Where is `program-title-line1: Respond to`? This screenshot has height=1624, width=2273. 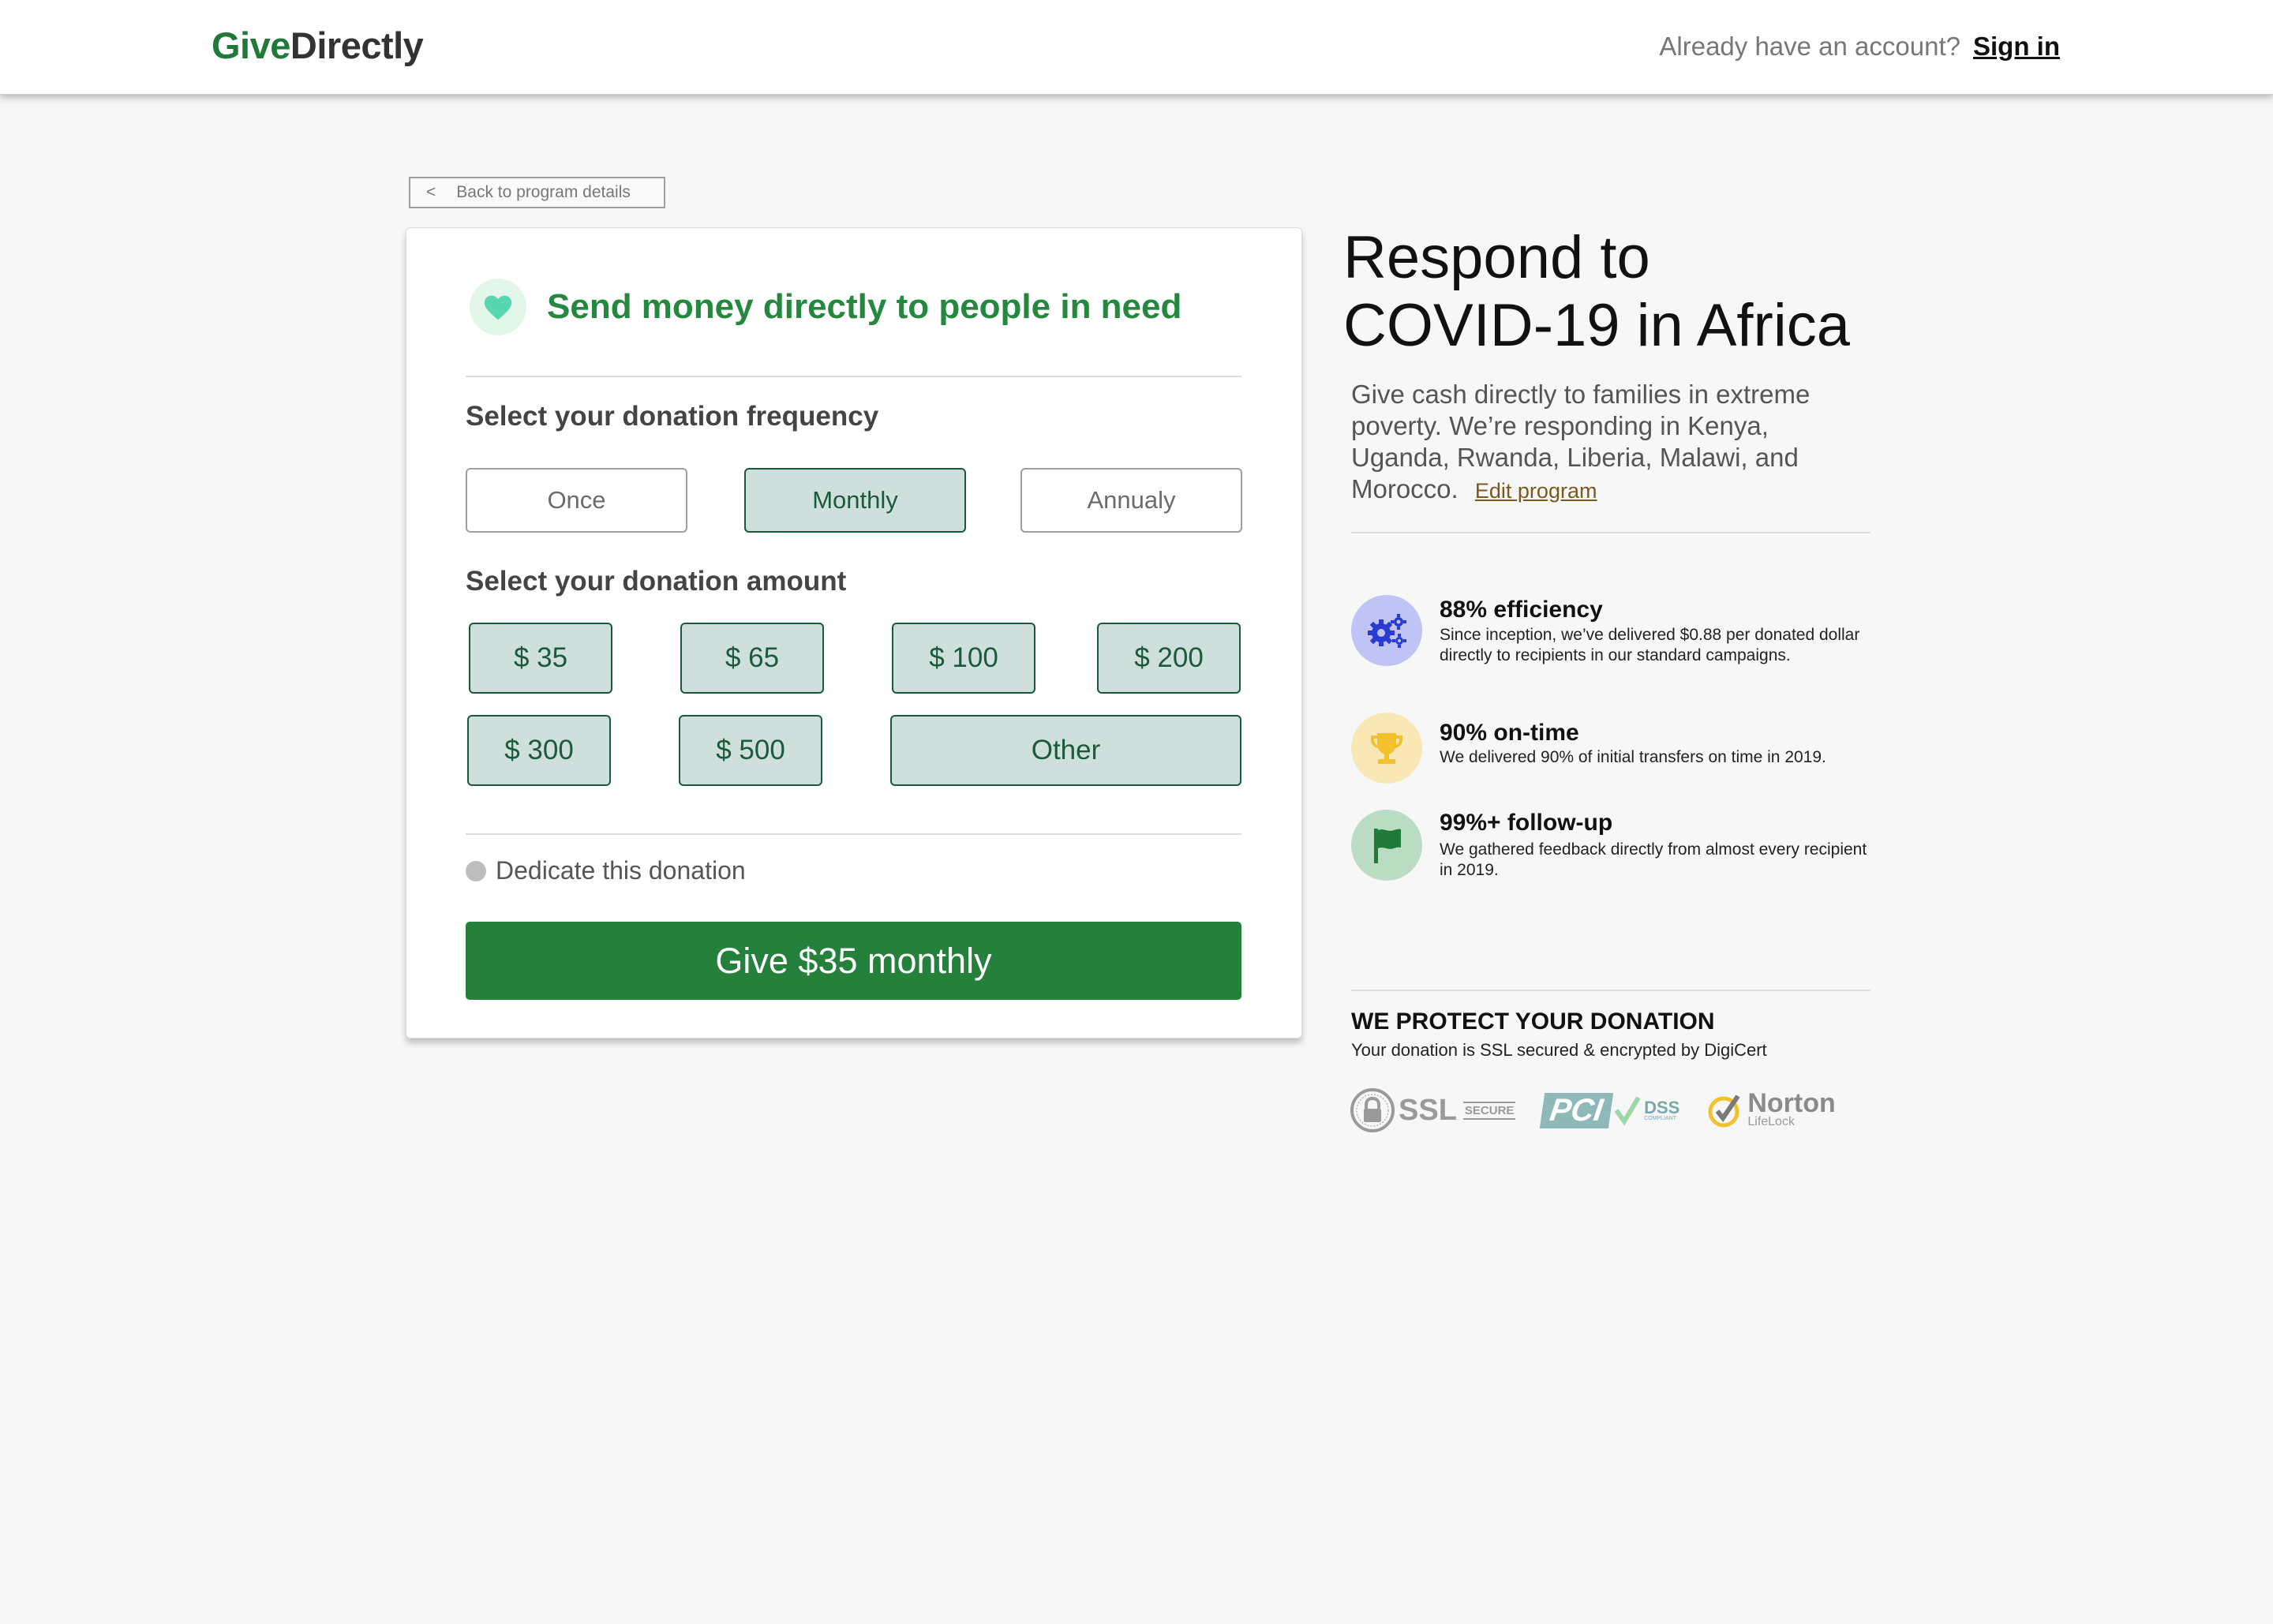
program-title-line1: Respond to is located at coordinates (1496, 257).